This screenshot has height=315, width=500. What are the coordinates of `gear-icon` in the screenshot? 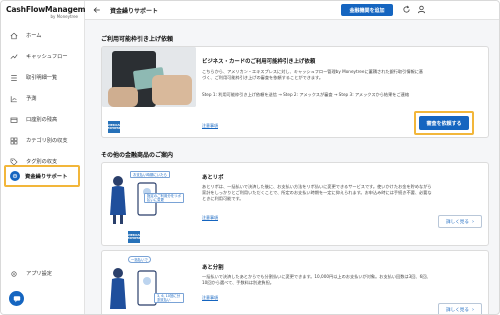 It's located at (14, 274).